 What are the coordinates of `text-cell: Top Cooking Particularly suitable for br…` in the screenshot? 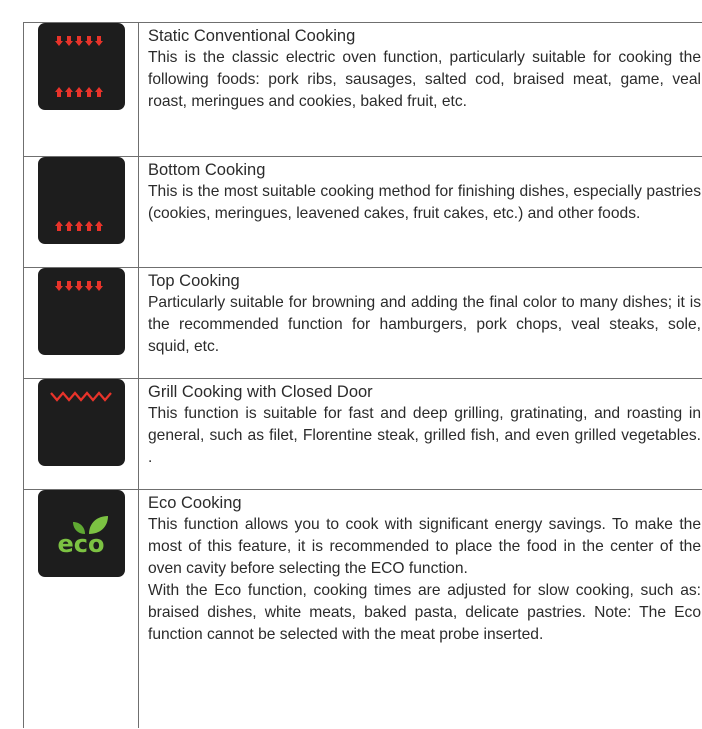 It's located at (420, 323).